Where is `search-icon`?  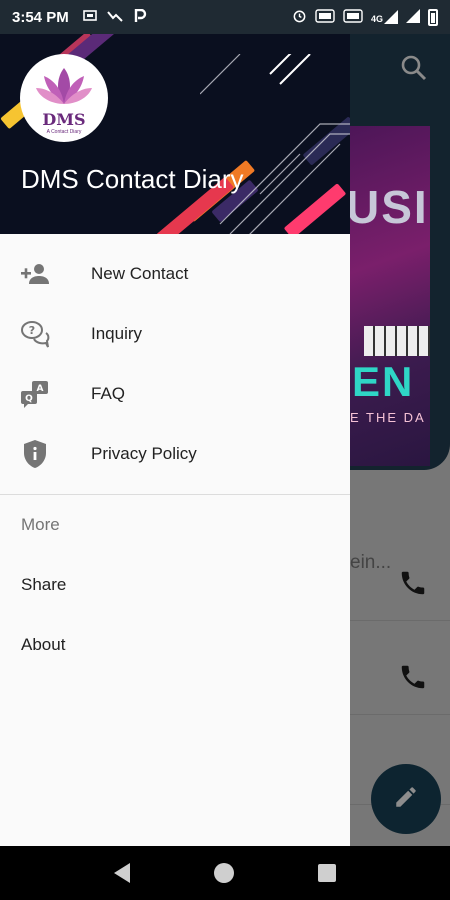
search-icon is located at coordinates (414, 68).